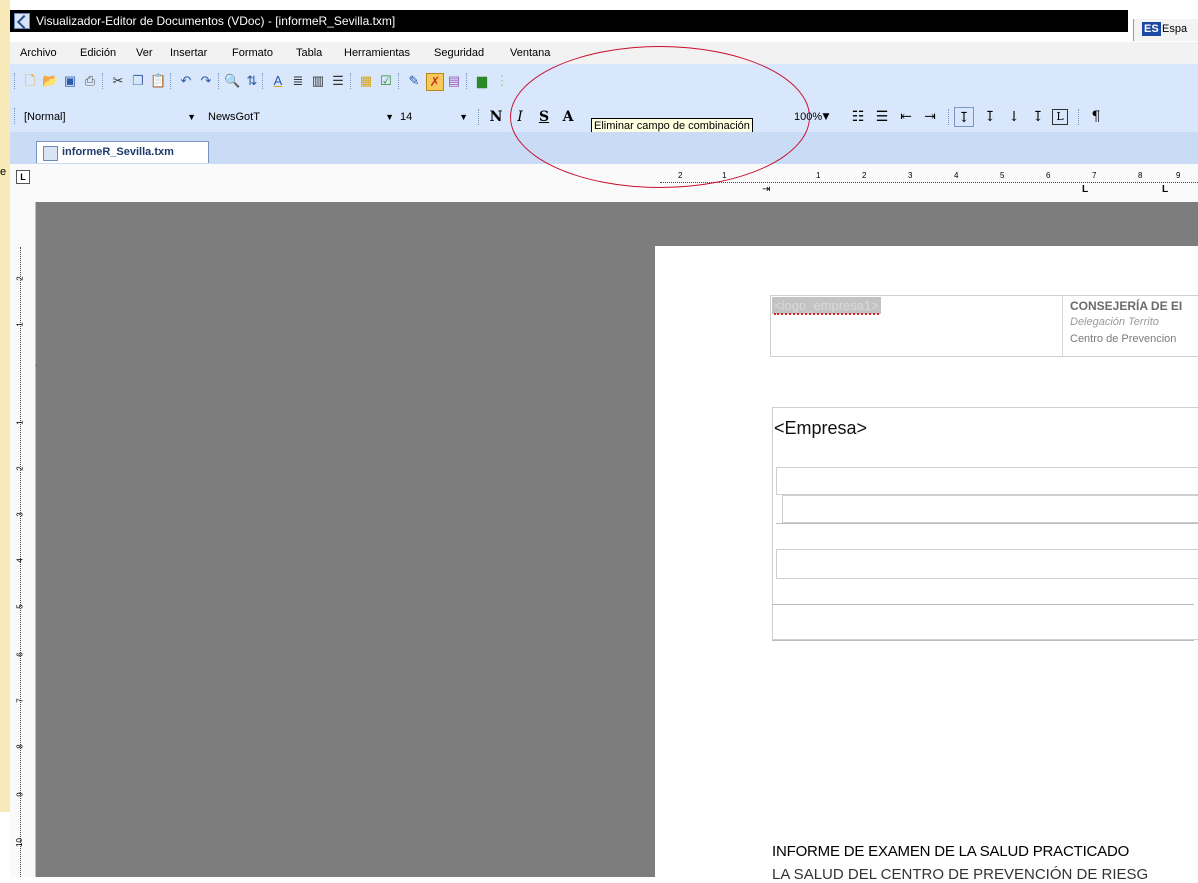 This screenshot has height=883, width=1198. I want to click on tab-right-icon: ↓, so click(1014, 117).